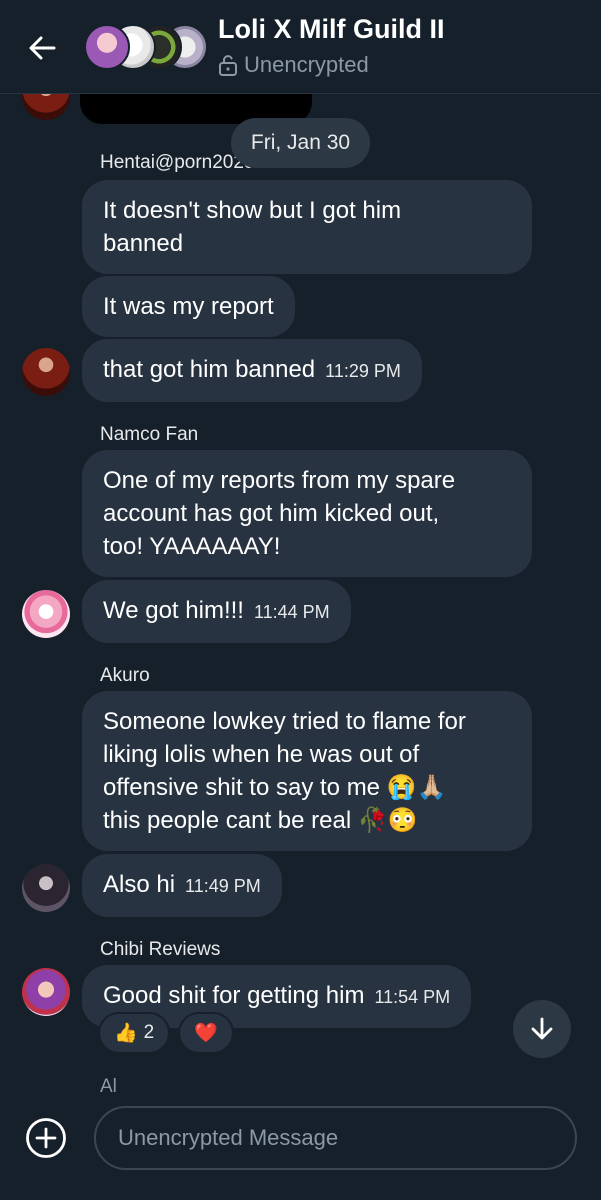 This screenshot has width=601, height=1200. I want to click on reaction-heart: ❤️, so click(206, 1033).